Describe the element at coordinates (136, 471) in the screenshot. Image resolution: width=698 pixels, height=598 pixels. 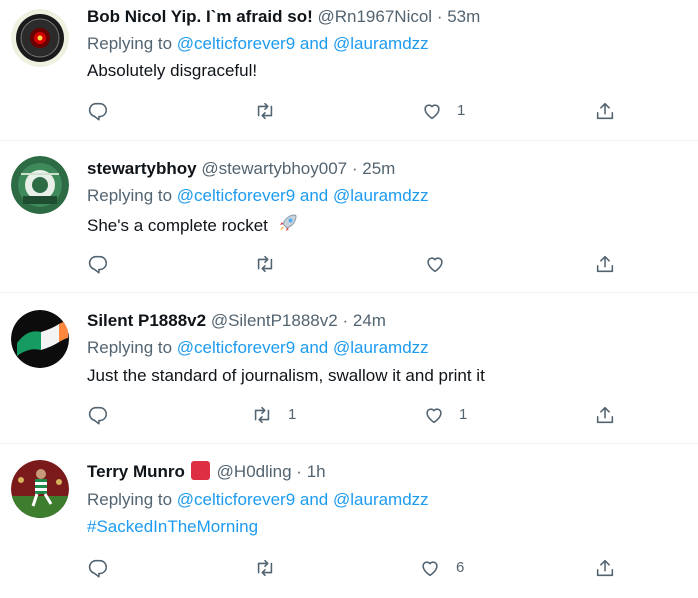
I see `display-name: Terry Munro` at that location.